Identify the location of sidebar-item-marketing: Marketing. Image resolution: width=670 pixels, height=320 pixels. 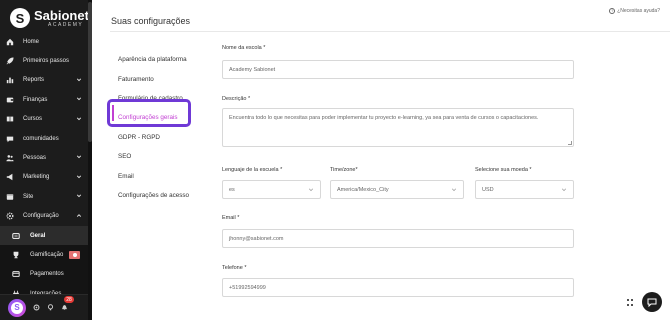
(46, 177).